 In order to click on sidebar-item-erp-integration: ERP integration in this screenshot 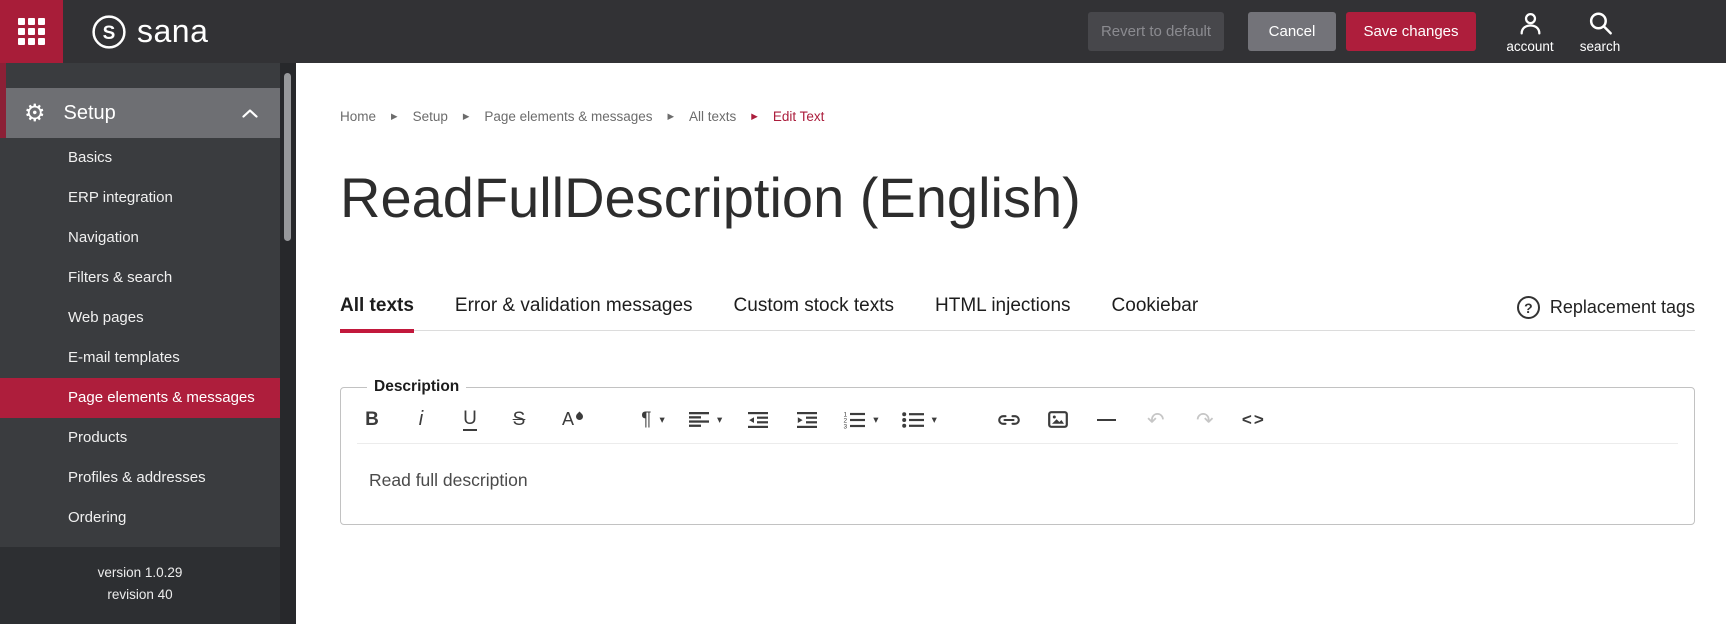, I will do `click(140, 198)`.